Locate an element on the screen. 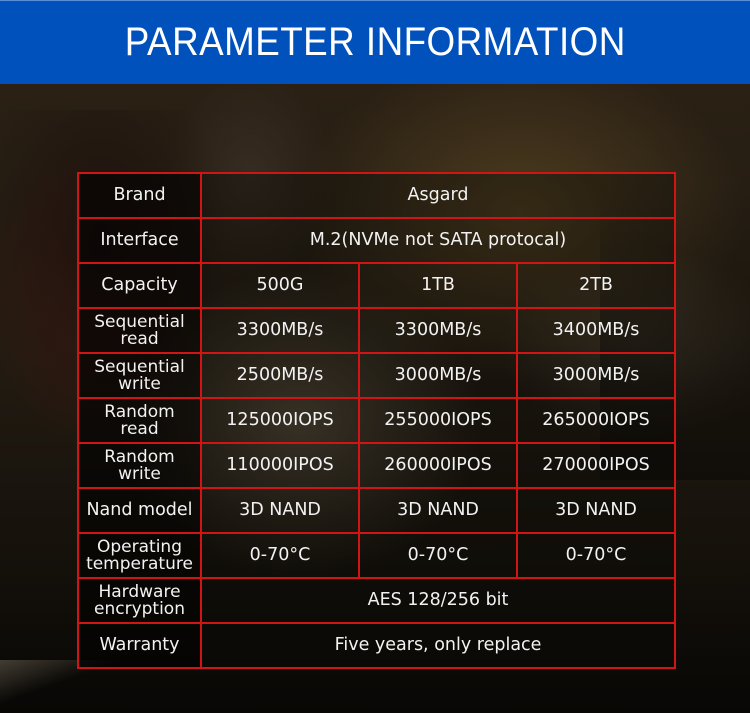 The height and width of the screenshot is (713, 750). row-label: Sequential read is located at coordinates (139, 330).